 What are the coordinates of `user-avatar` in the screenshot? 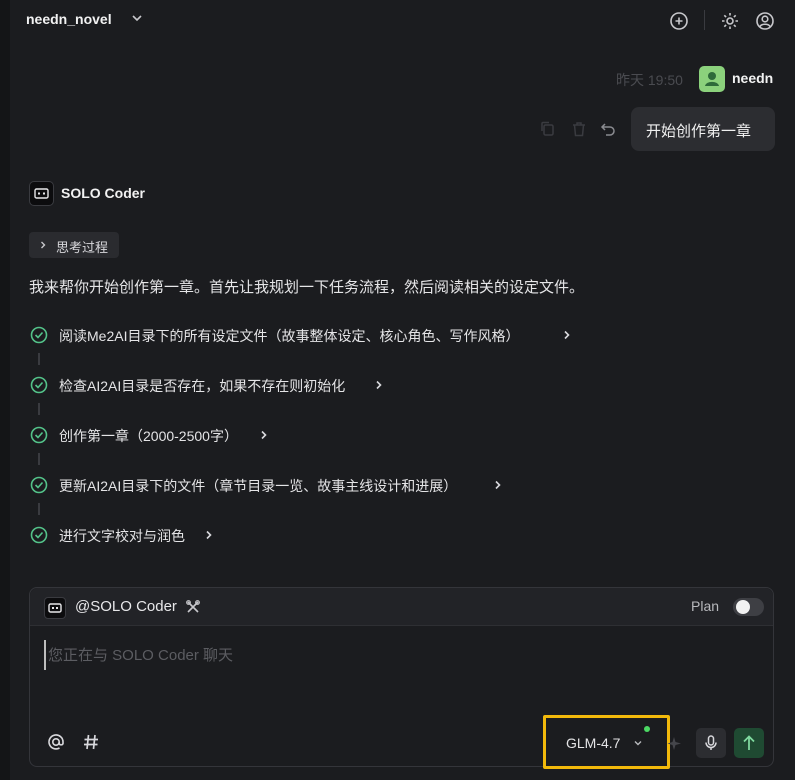 It's located at (712, 79).